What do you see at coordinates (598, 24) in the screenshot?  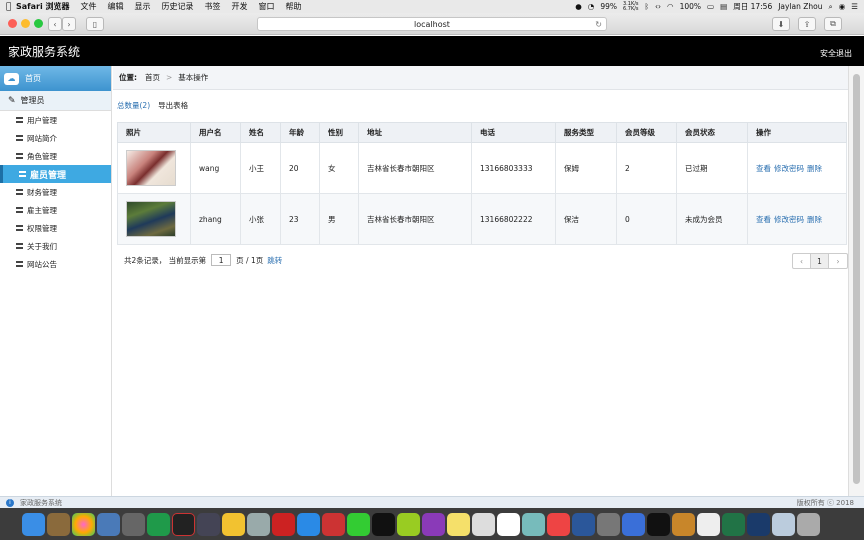 I see `reload-icon: ↻` at bounding box center [598, 24].